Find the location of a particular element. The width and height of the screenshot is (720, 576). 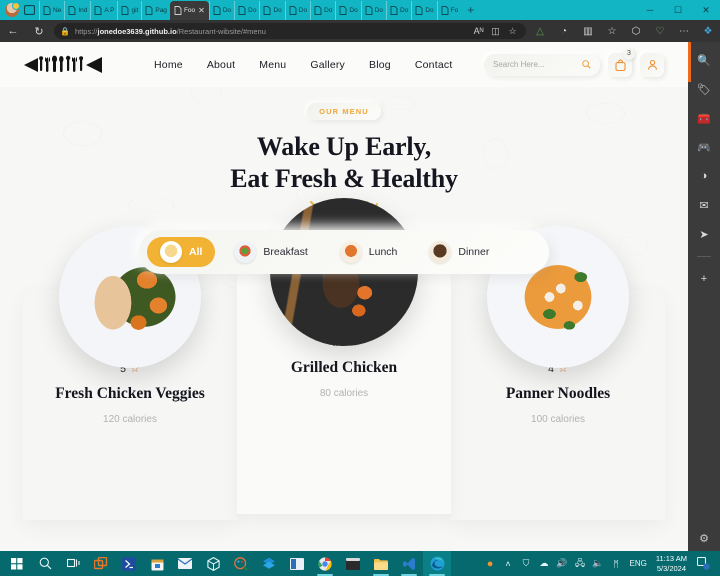

speaker-mute-icon: 🔊 is located at coordinates (562, 563).